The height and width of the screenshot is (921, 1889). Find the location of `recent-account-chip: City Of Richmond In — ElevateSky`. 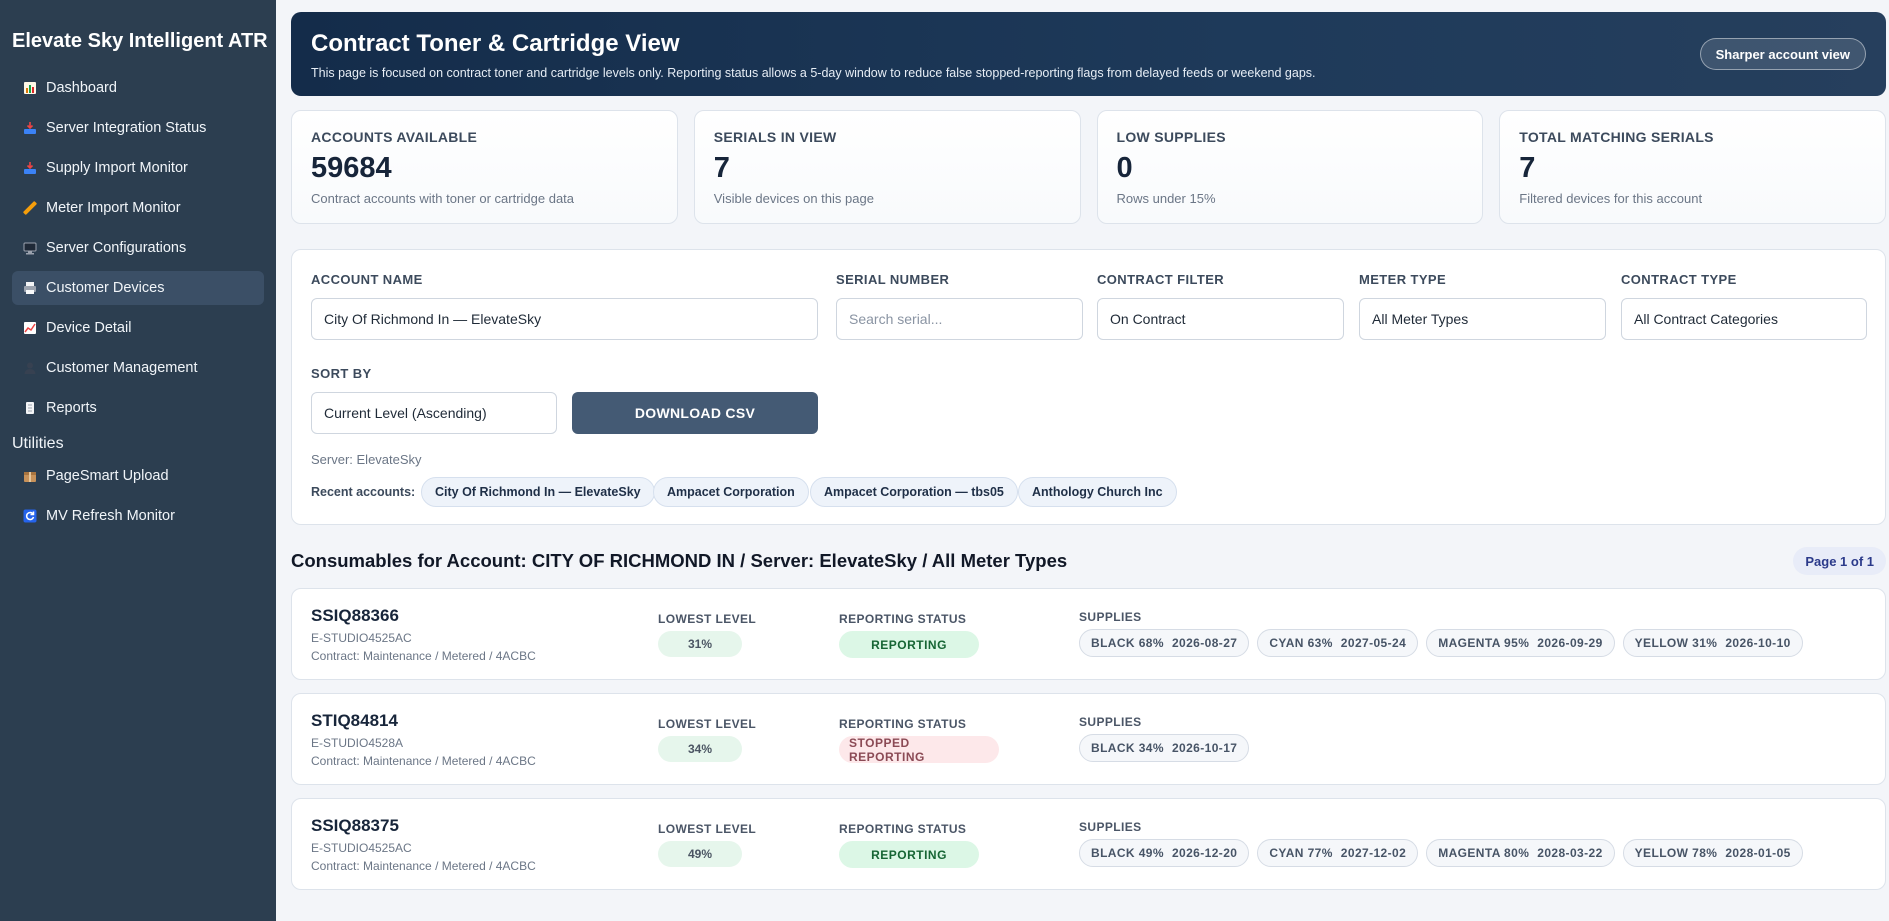

recent-account-chip: City Of Richmond In — ElevateSky is located at coordinates (538, 492).